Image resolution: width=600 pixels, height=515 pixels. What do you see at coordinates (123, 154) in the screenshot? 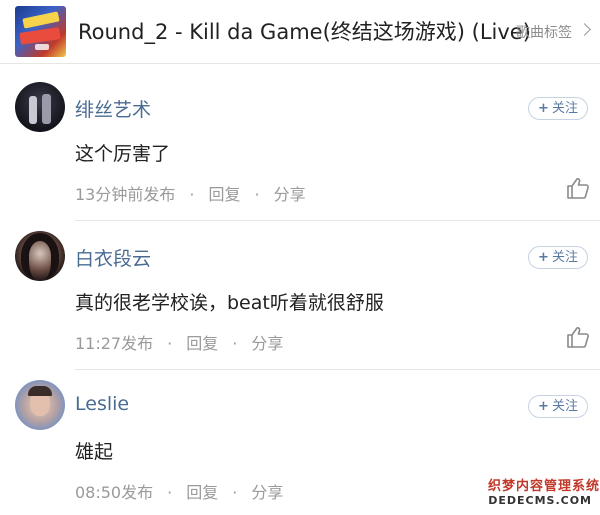
I see `comment-text: 这个厉害了` at bounding box center [123, 154].